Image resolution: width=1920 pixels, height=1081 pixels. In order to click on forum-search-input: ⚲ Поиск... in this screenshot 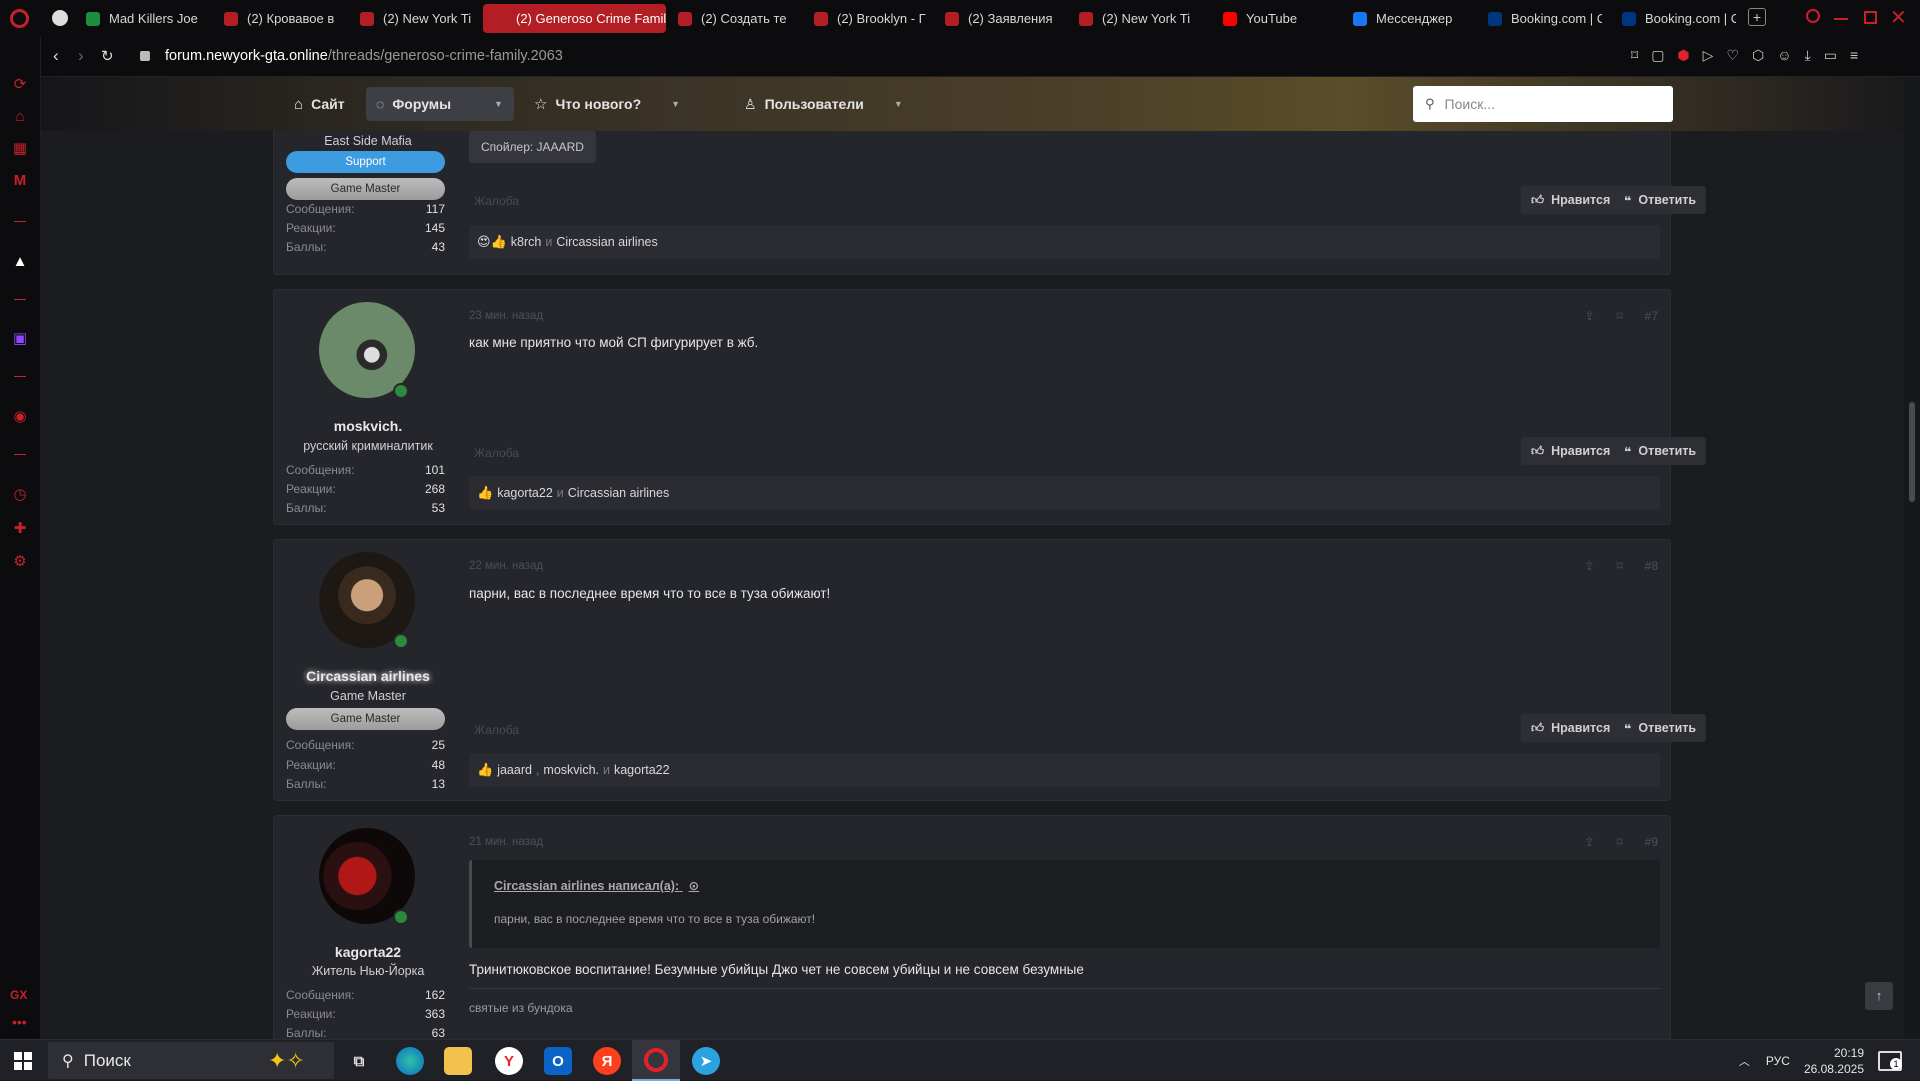, I will do `click(1543, 104)`.